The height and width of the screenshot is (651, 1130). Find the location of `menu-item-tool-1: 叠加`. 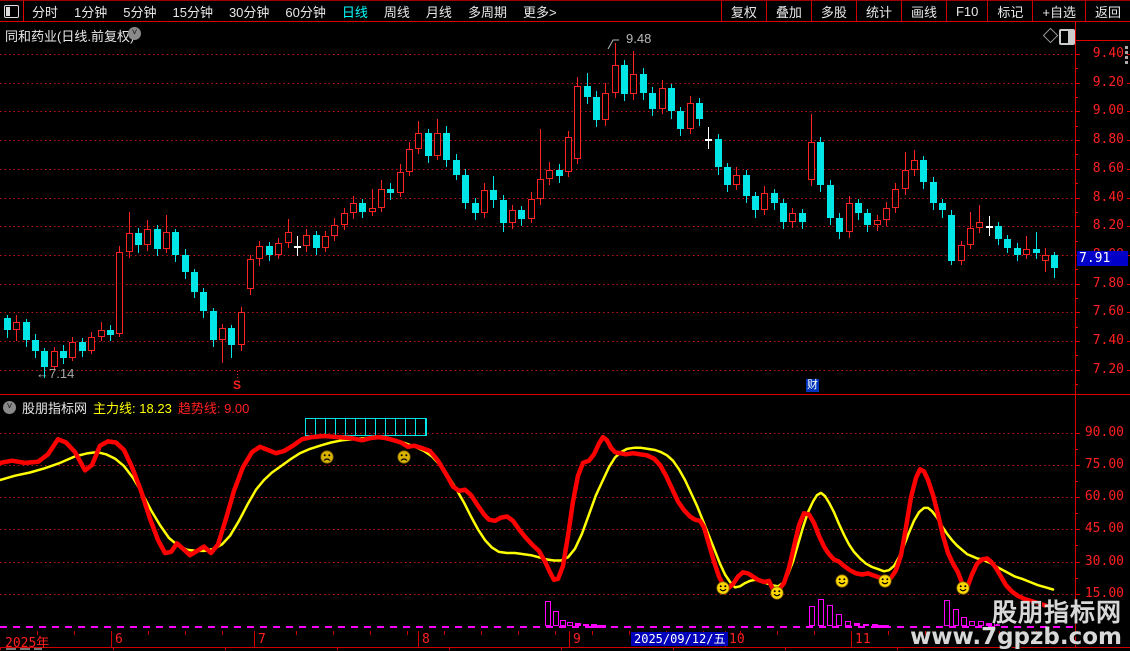

menu-item-tool-1: 叠加 is located at coordinates (788, 11).